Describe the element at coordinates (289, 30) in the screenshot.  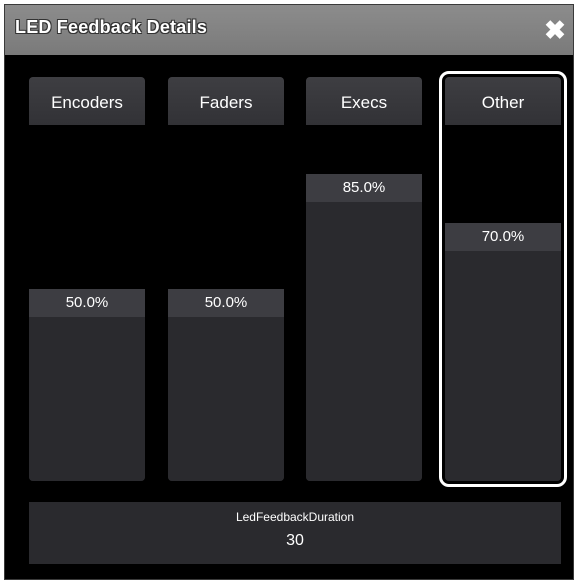
I see `dialog-titlebar: LED Feedback Details ✖` at that location.